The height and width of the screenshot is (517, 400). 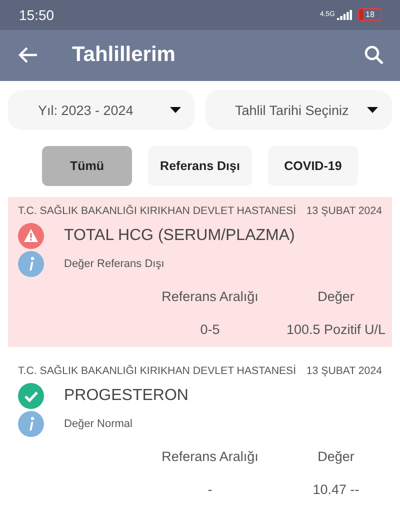 I want to click on dropdown-label: Yıl: 2023 - 2024, so click(x=86, y=110).